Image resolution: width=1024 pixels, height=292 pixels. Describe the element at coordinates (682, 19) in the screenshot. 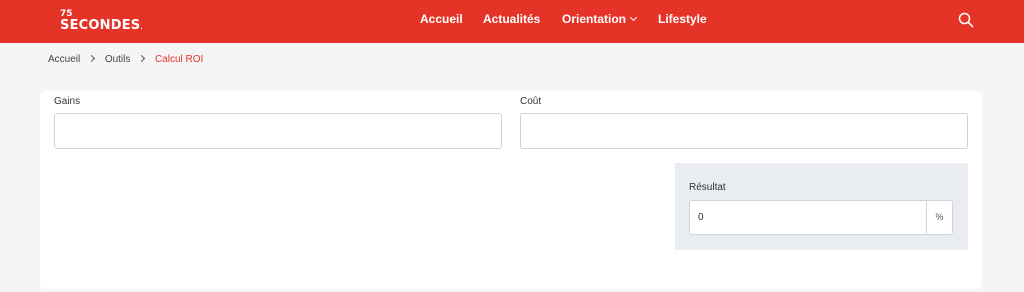

I see `nav-item-lifestyle: Lifestyle` at that location.